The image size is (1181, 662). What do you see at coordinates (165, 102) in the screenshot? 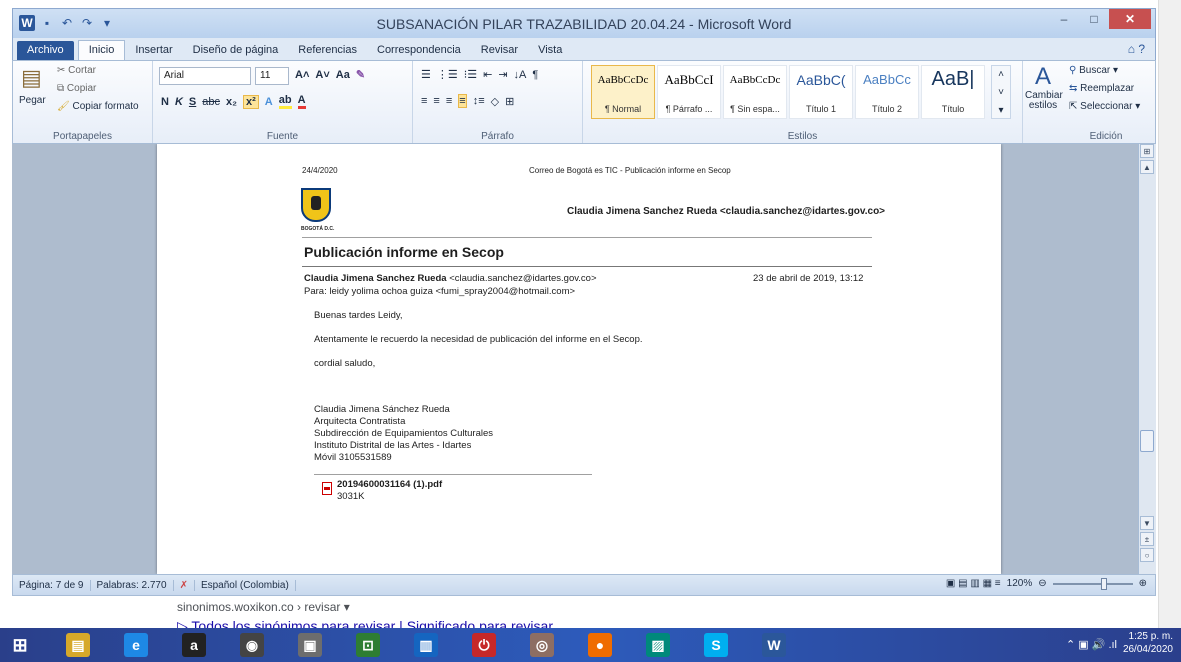
I see `bold-icon: N` at bounding box center [165, 102].